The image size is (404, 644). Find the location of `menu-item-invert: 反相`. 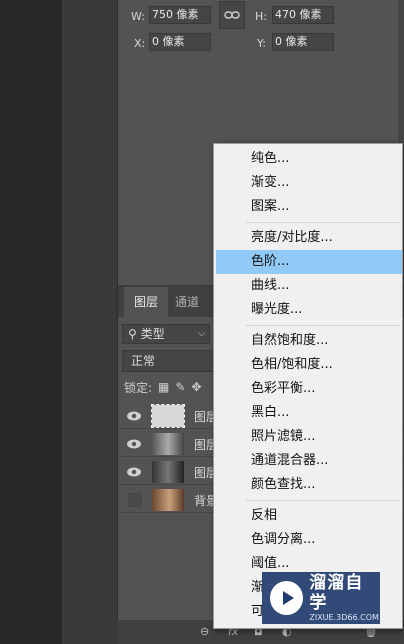

menu-item-invert: 反相 is located at coordinates (309, 516).